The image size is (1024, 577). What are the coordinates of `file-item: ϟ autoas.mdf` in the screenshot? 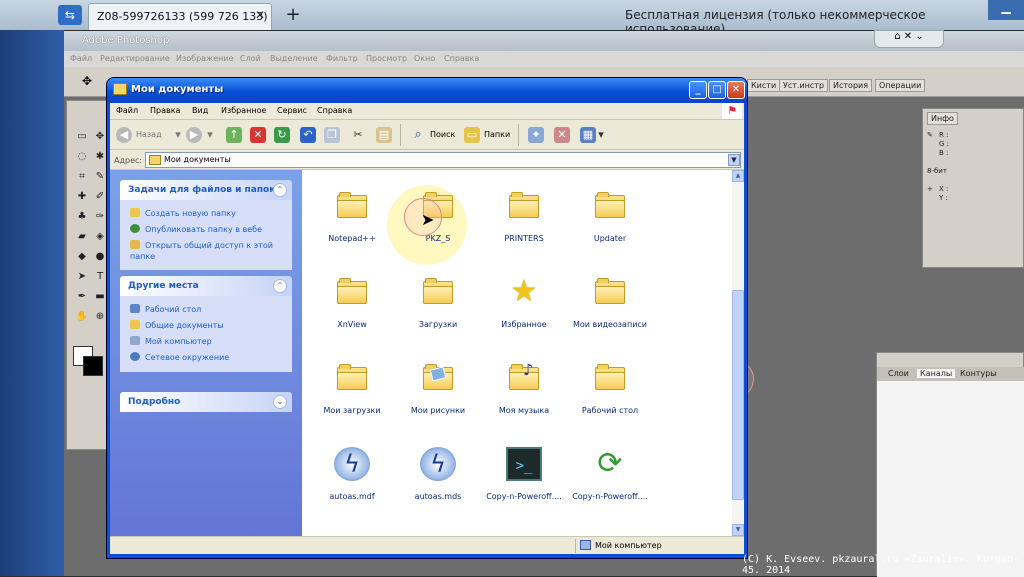 It's located at (352, 477).